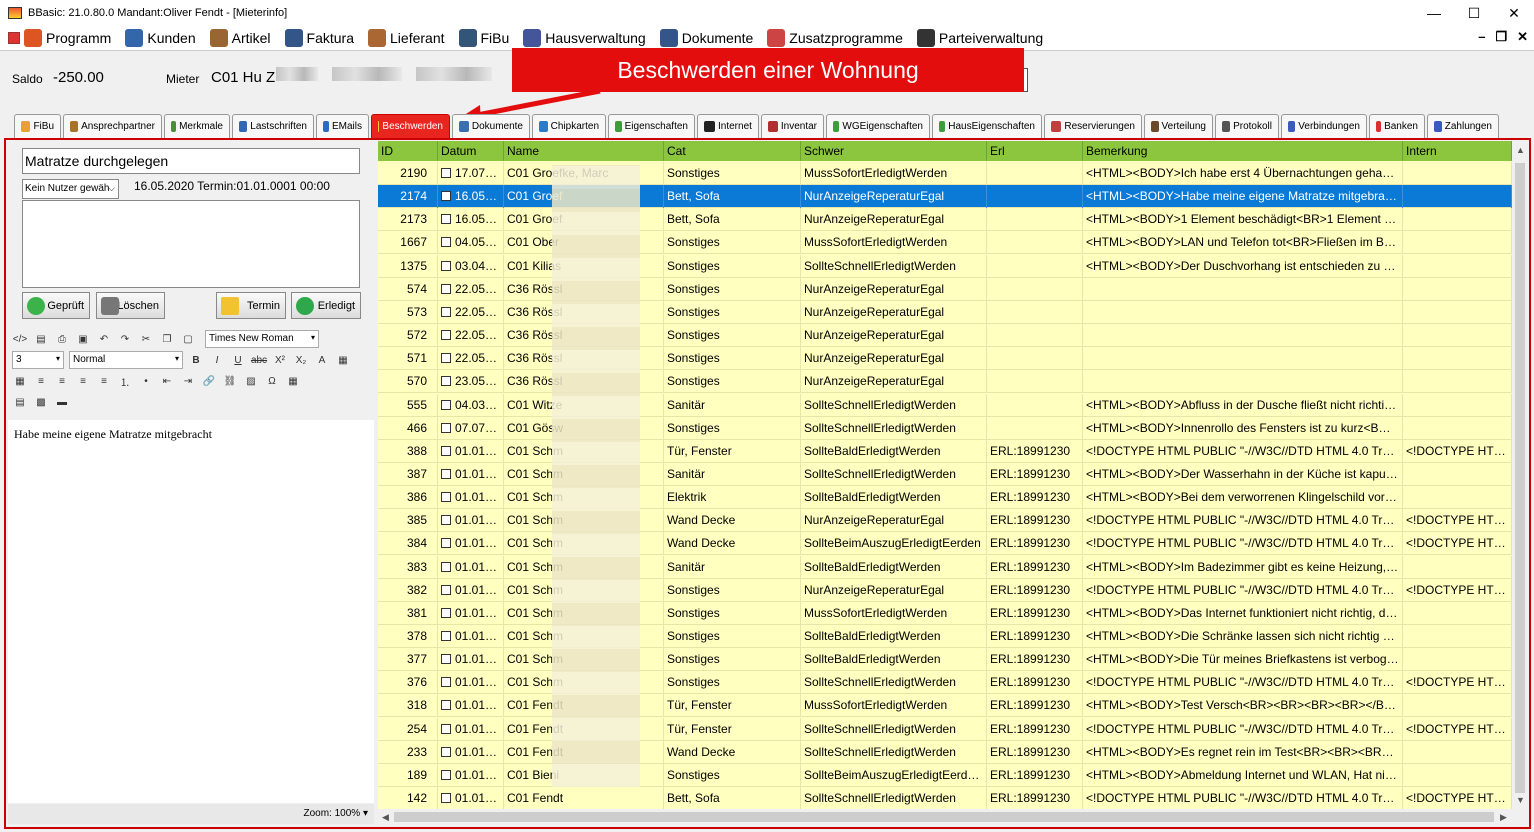  I want to click on tab-protokoll: Protokoll, so click(1247, 126).